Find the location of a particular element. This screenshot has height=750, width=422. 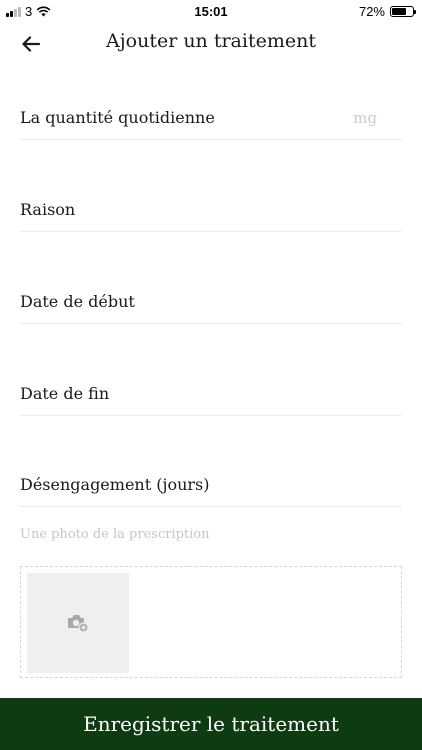

battery-icon is located at coordinates (403, 11).